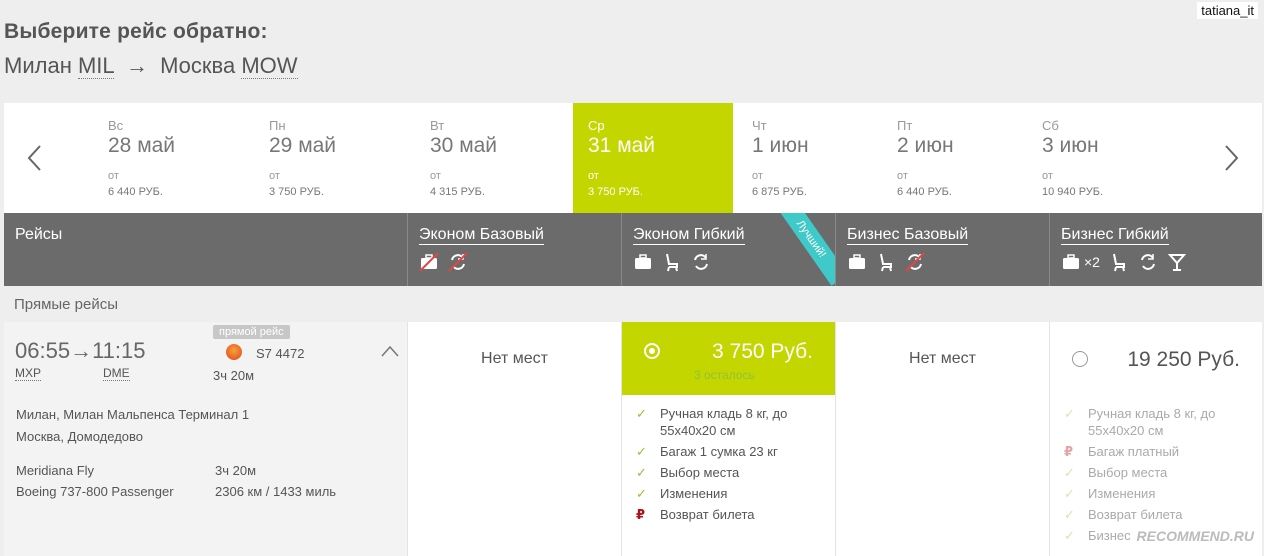 This screenshot has width=1264, height=556. I want to click on econ-flex-title: Эконом Гибкий, so click(689, 235).